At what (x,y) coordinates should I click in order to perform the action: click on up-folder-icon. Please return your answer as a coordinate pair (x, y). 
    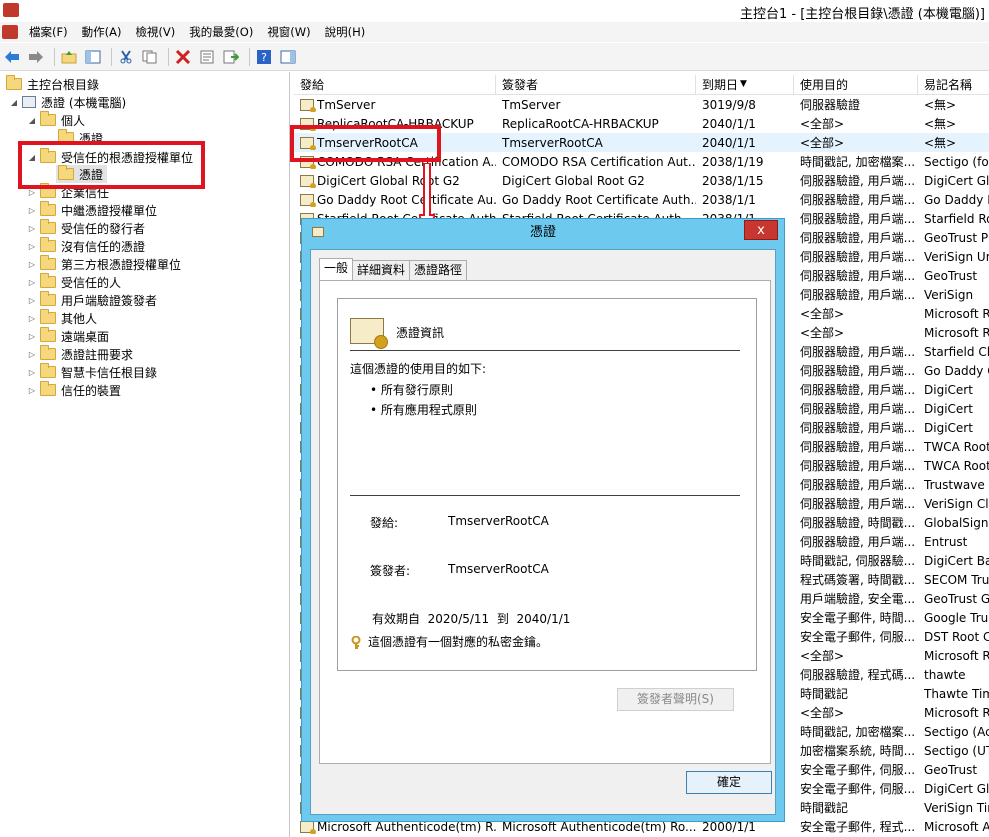
    Looking at the image, I should click on (69, 57).